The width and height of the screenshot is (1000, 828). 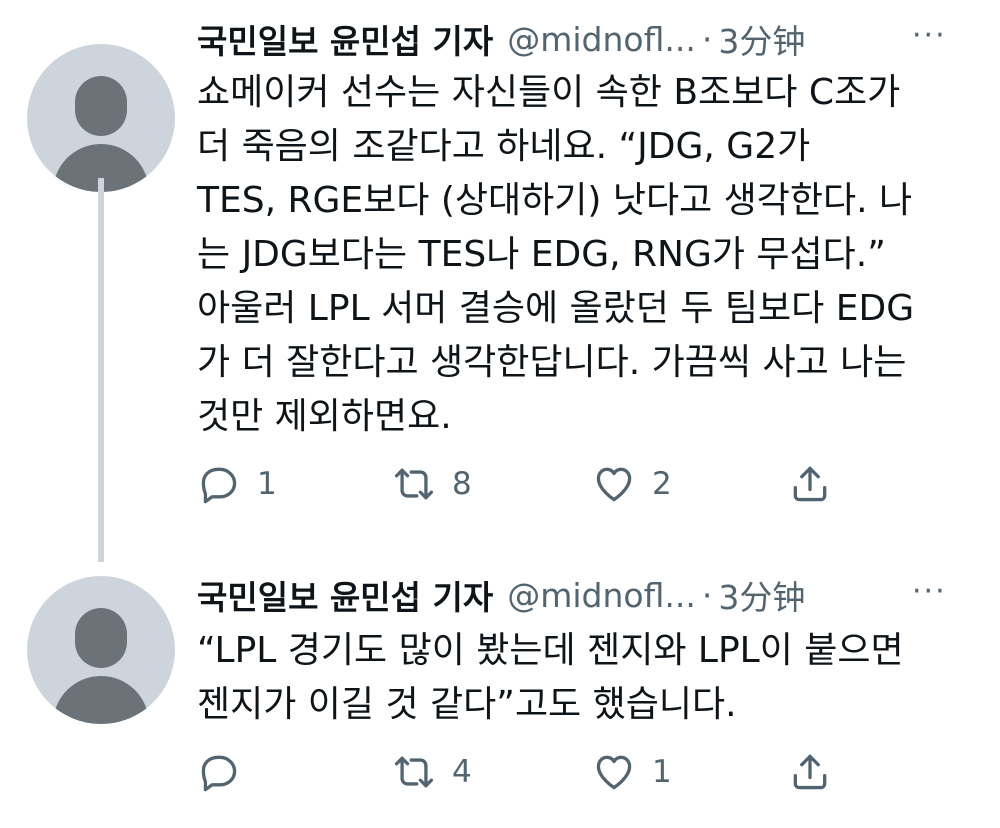 What do you see at coordinates (662, 484) in the screenshot?
I see `like-count: 2` at bounding box center [662, 484].